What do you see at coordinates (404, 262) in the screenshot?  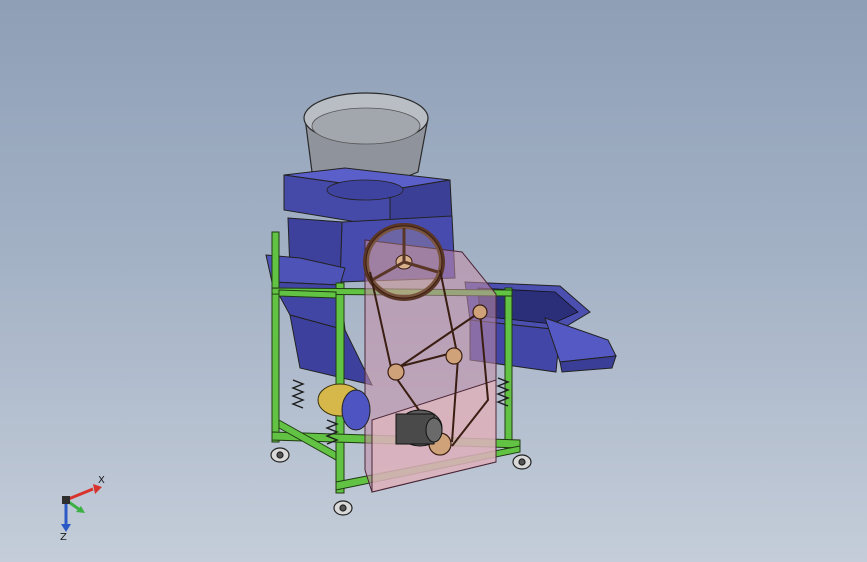 I see `flywheel-pulley` at bounding box center [404, 262].